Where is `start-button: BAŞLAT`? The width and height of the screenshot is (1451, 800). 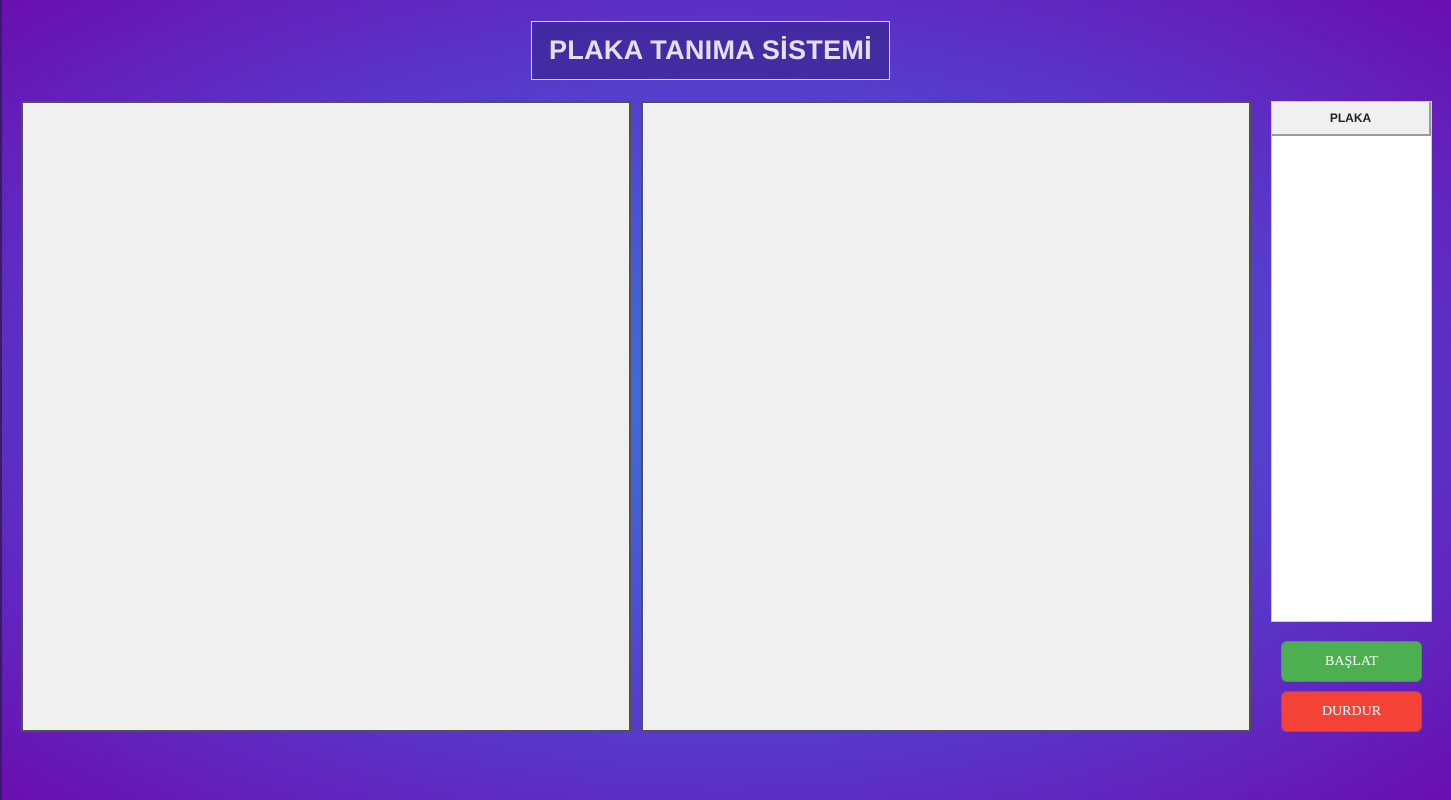
start-button: BAŞLAT is located at coordinates (1351, 661).